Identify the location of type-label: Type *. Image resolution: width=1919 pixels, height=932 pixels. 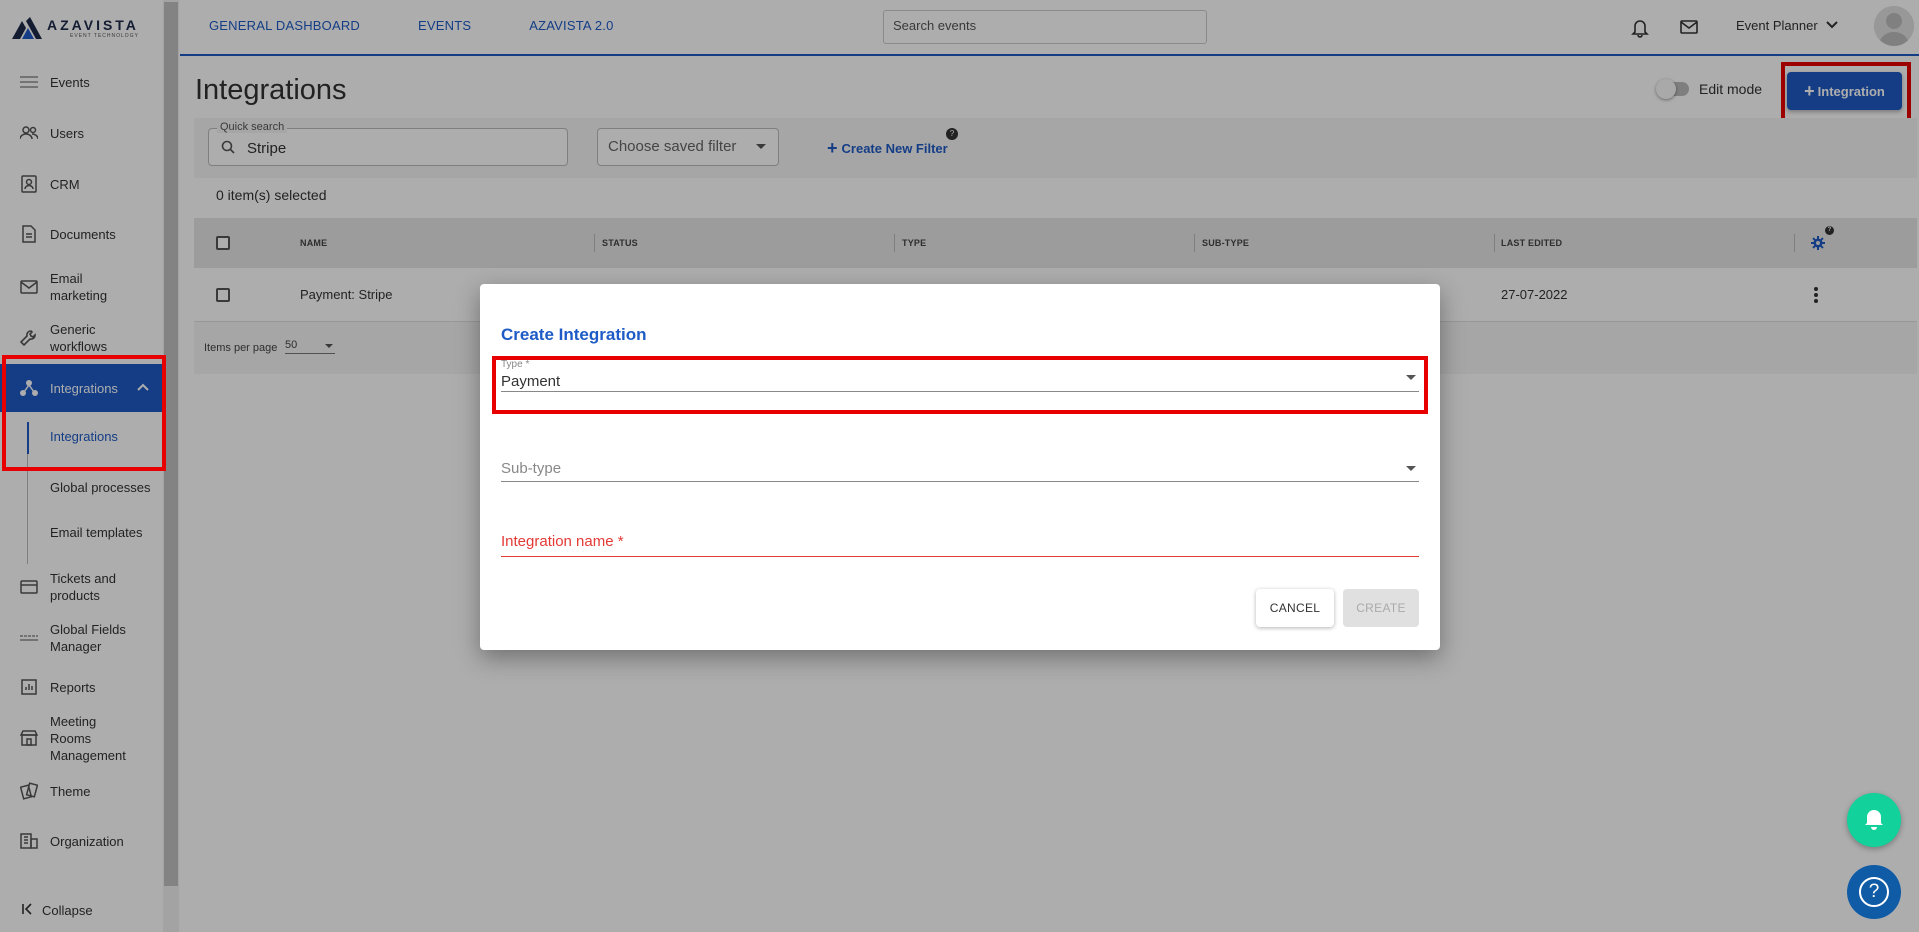
(515, 364).